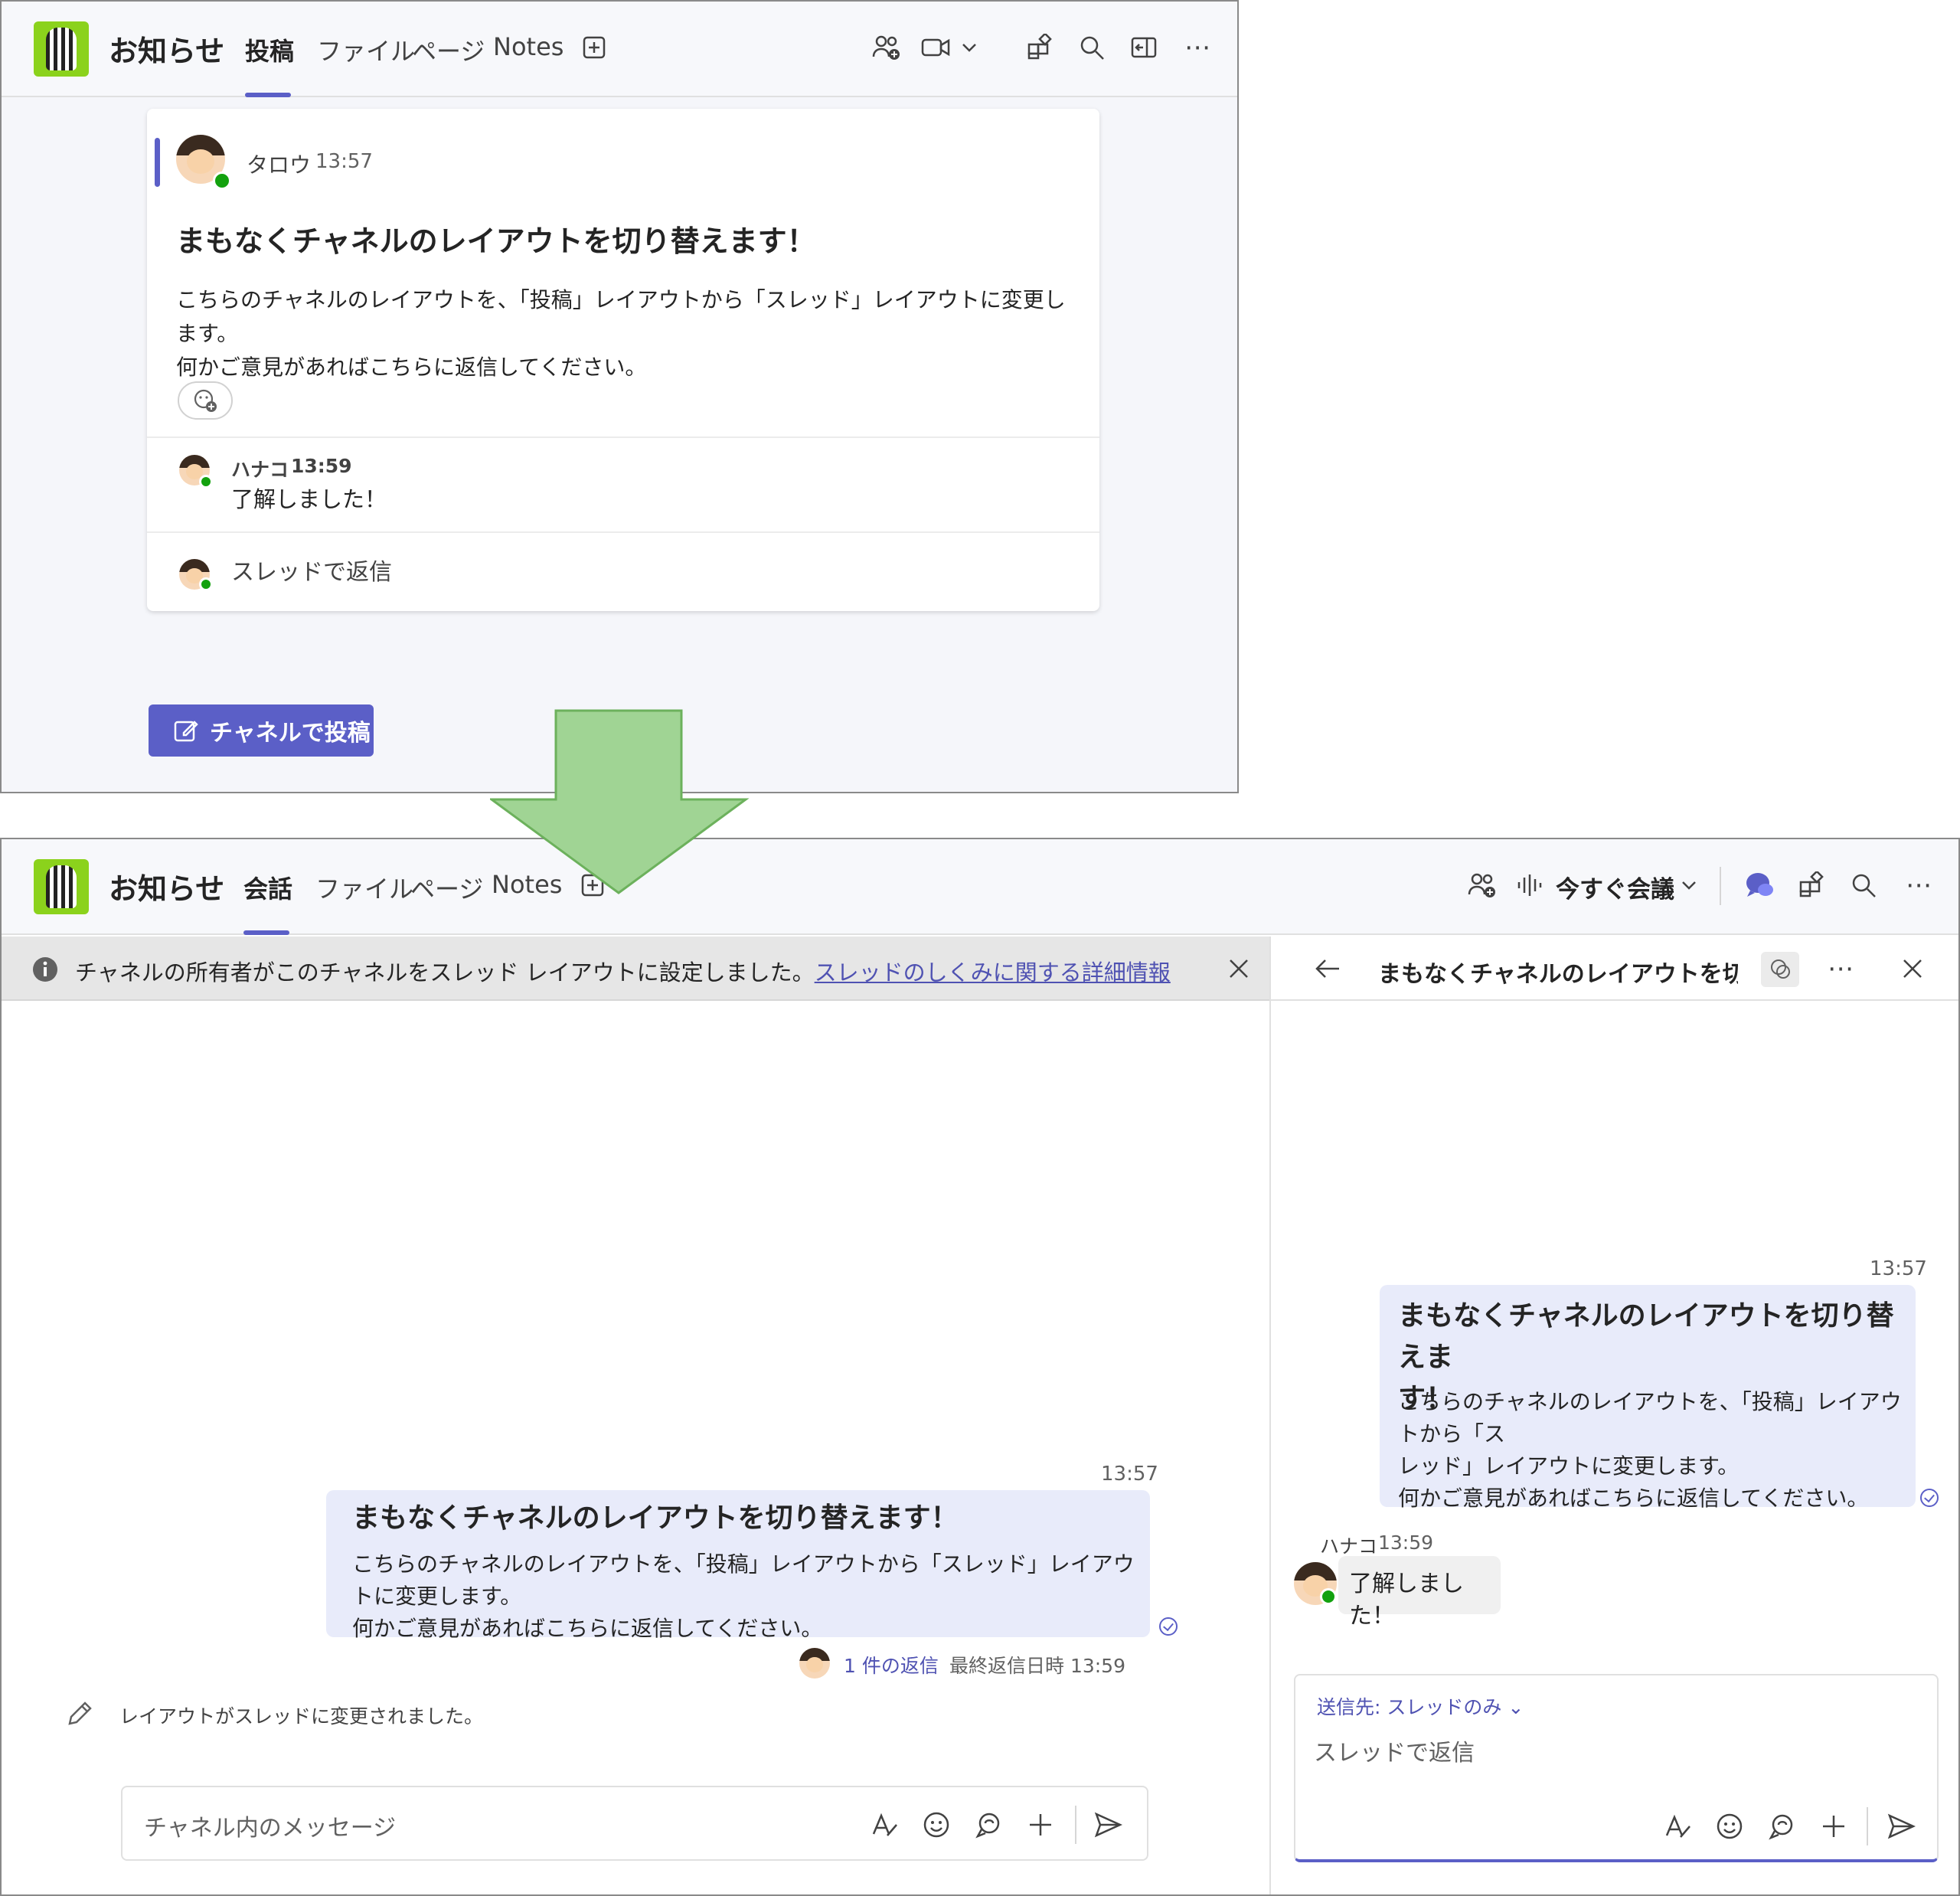 This screenshot has height=1896, width=1960. I want to click on reply-time: 13:59, so click(321, 466).